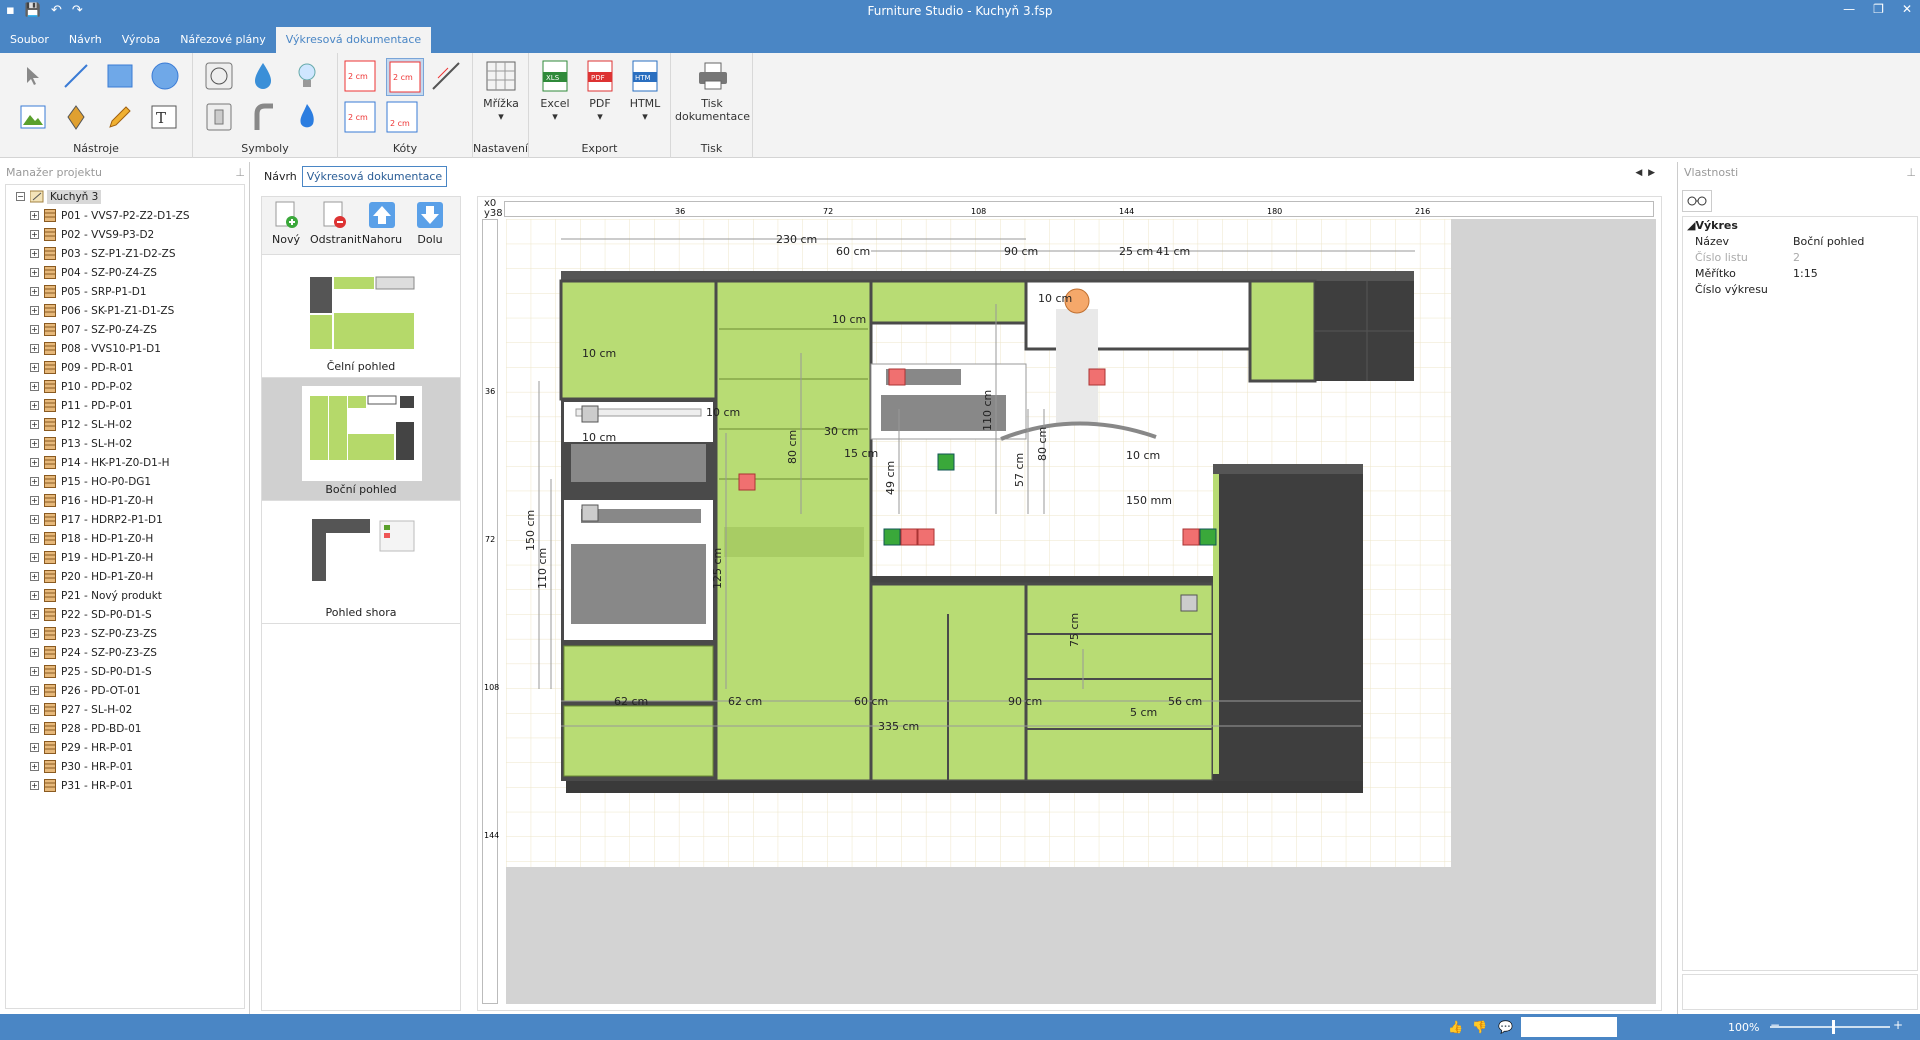 The height and width of the screenshot is (1040, 1920). I want to click on prop-row-name: Název Boční pohled, so click(1800, 241).